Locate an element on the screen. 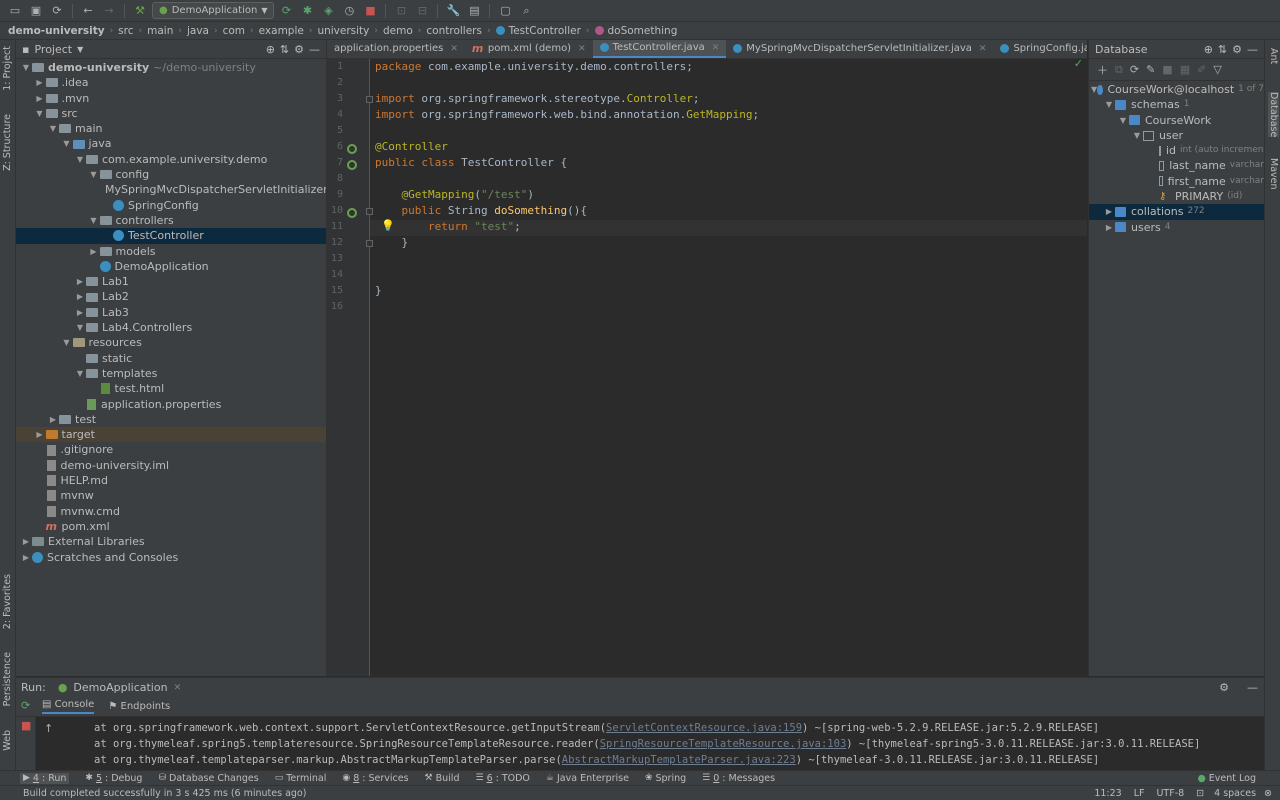 The image size is (1280, 800). tool-window-tab: ☕ Java Enterprise is located at coordinates (587, 778).